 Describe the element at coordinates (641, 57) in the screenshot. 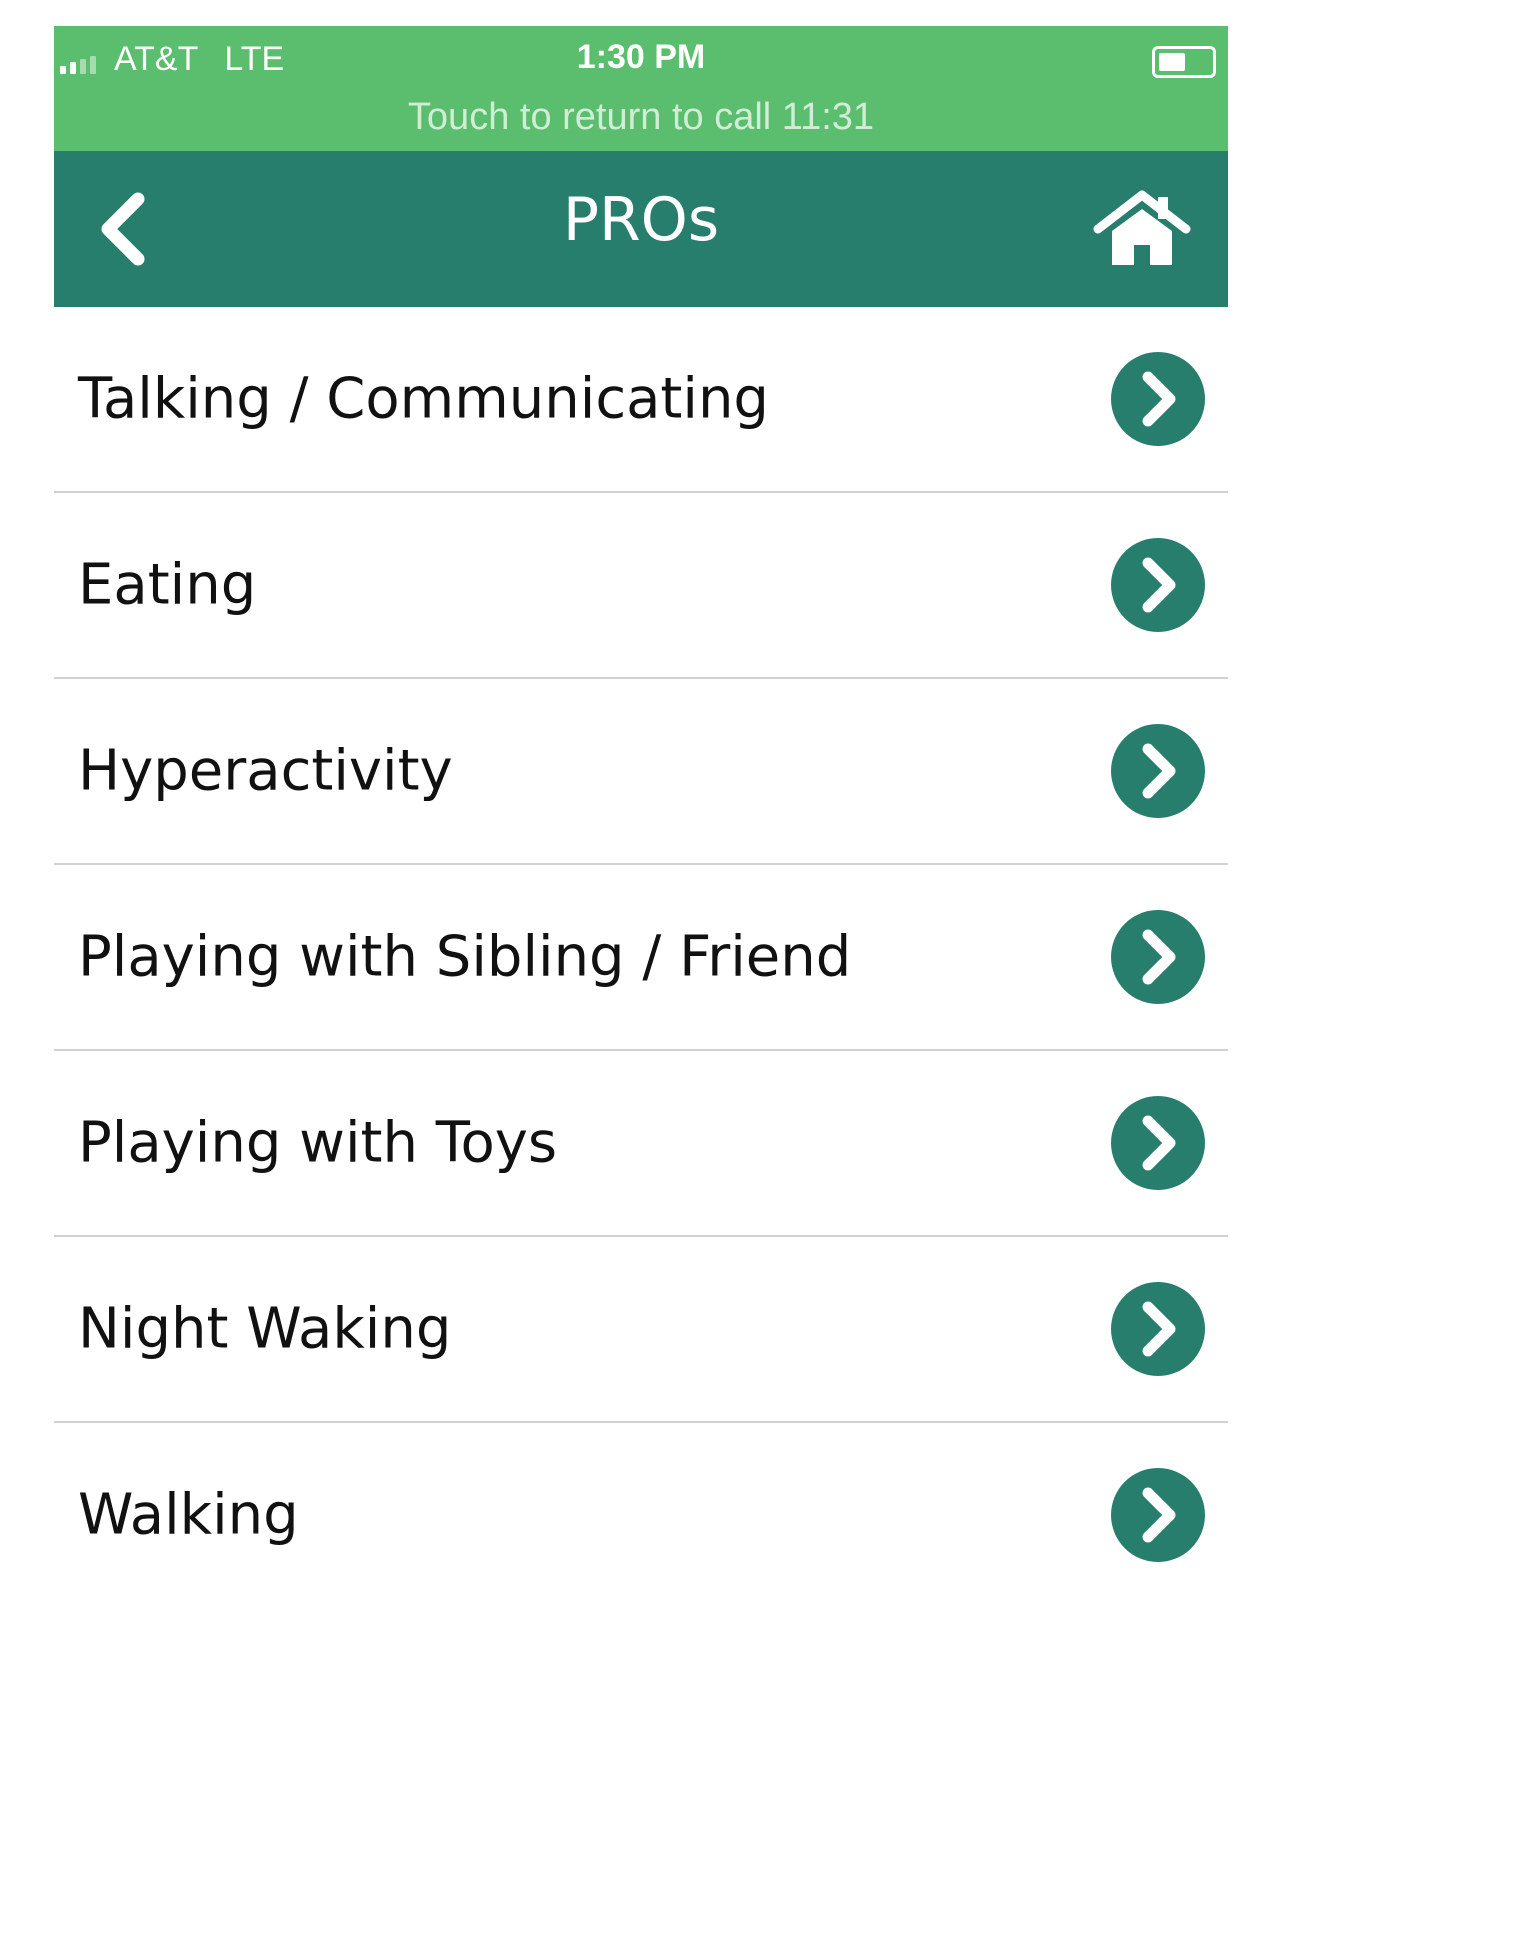

I see `status-time: 1:30 PM` at that location.